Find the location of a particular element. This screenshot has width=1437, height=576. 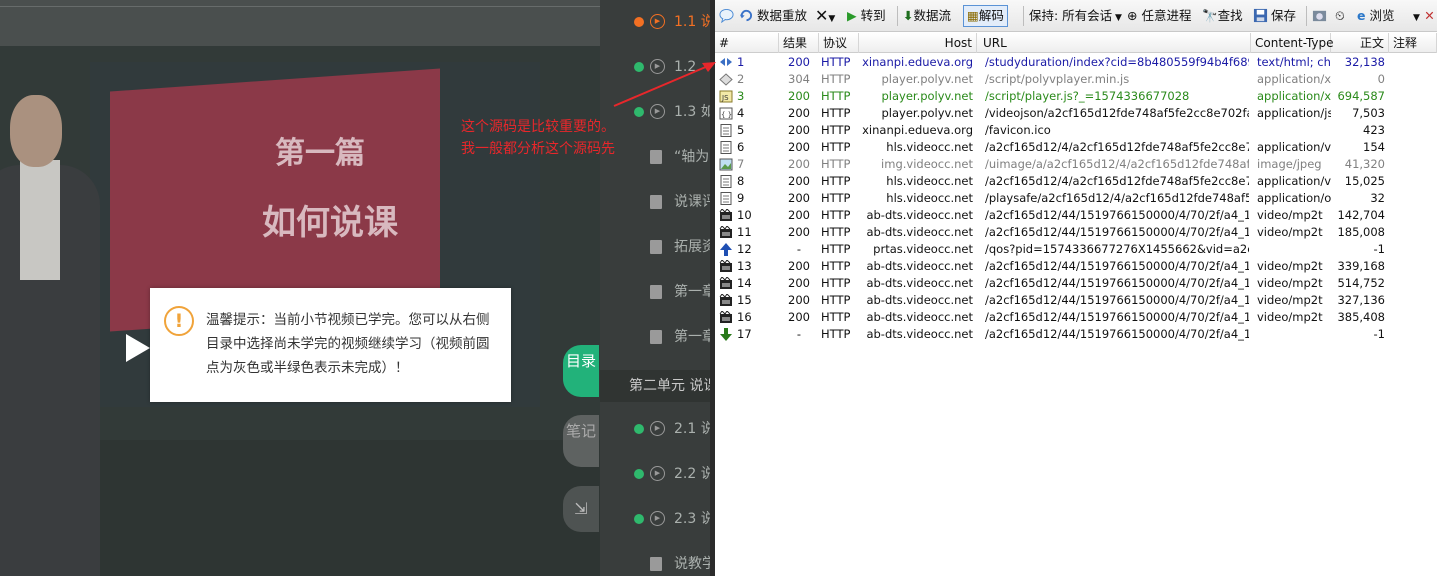

catalog-item: “轴为 is located at coordinates (655, 157).